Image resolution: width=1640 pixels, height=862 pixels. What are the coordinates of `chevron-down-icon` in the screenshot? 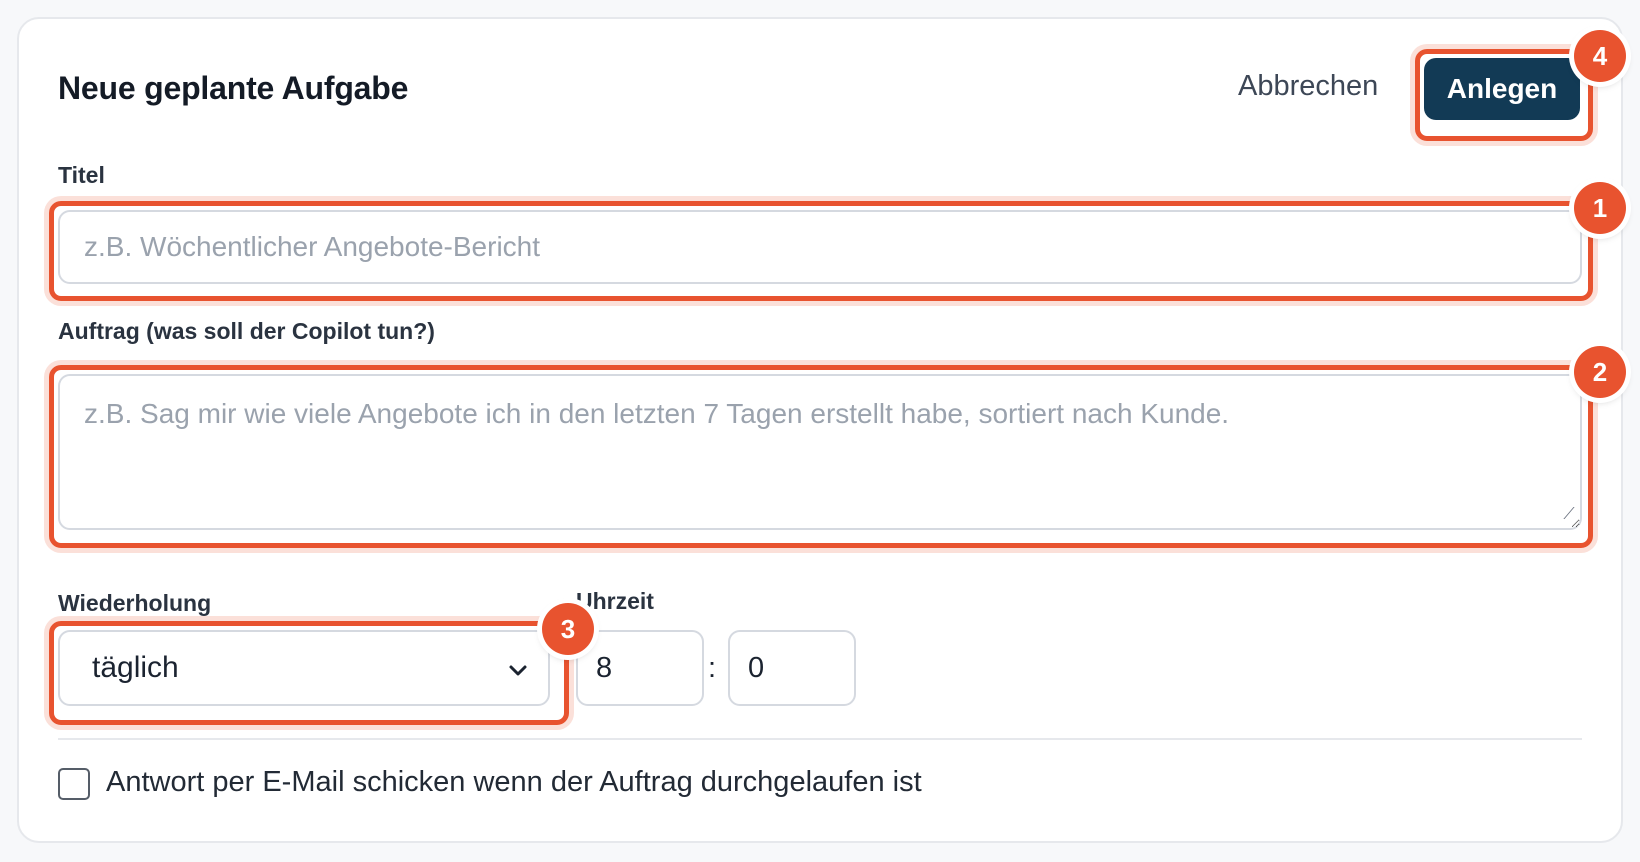 It's located at (518, 670).